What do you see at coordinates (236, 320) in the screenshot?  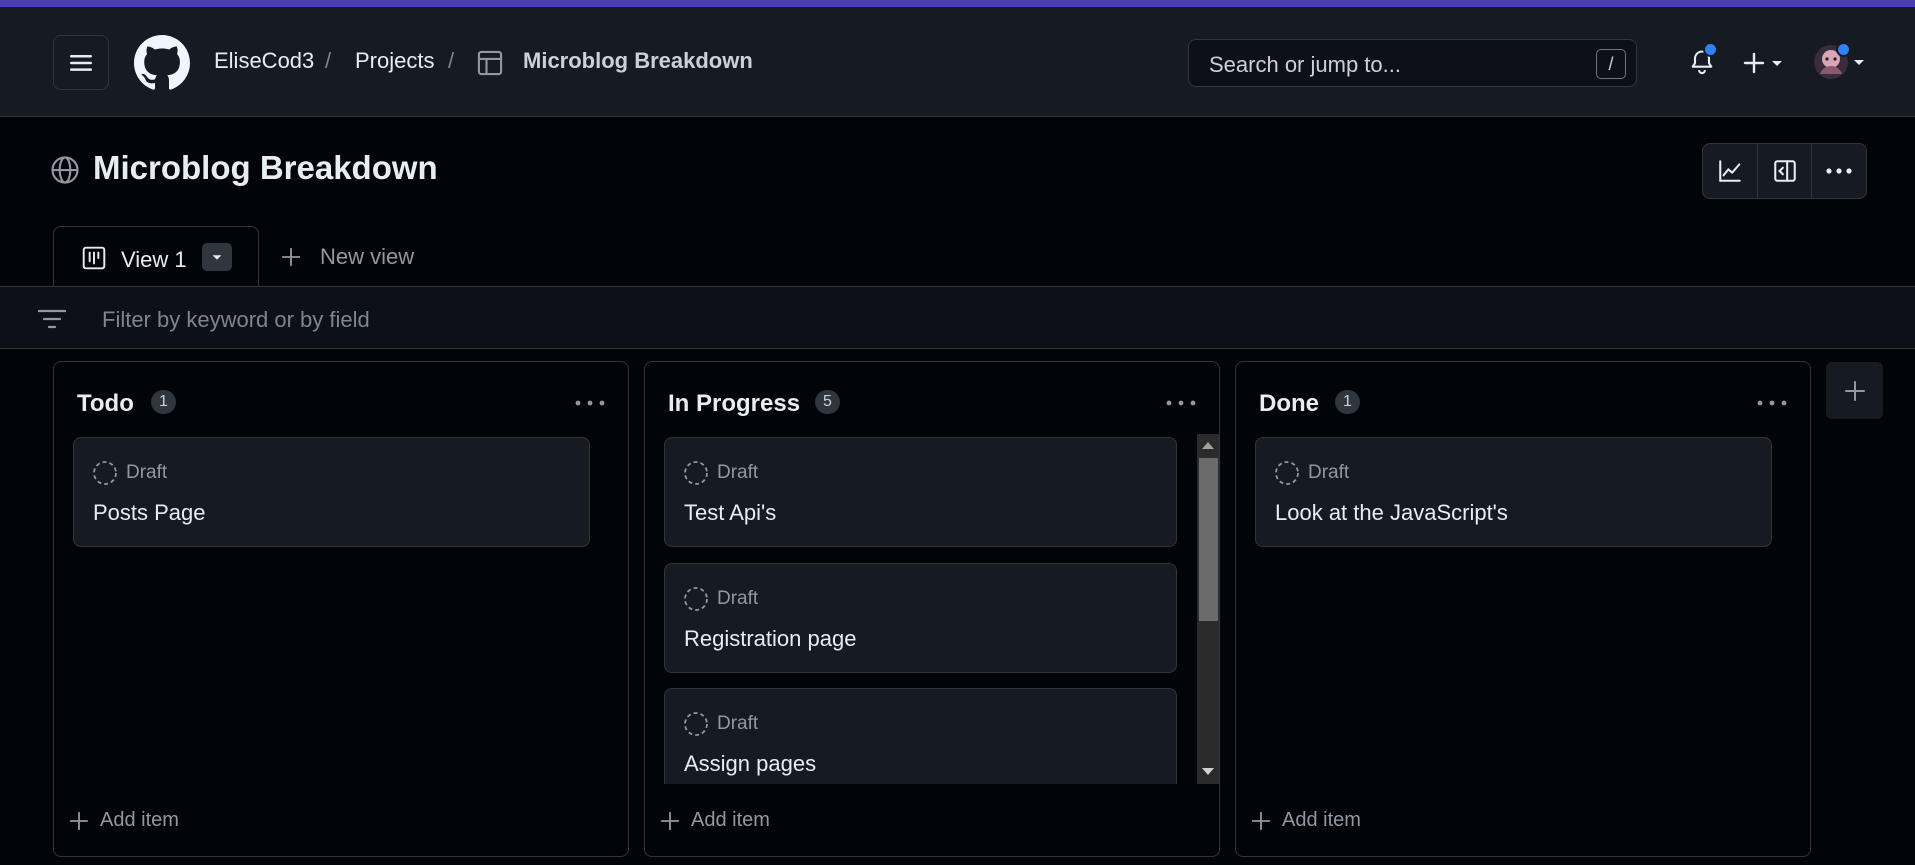 I see `filter-input: Filter by keyword or by field` at bounding box center [236, 320].